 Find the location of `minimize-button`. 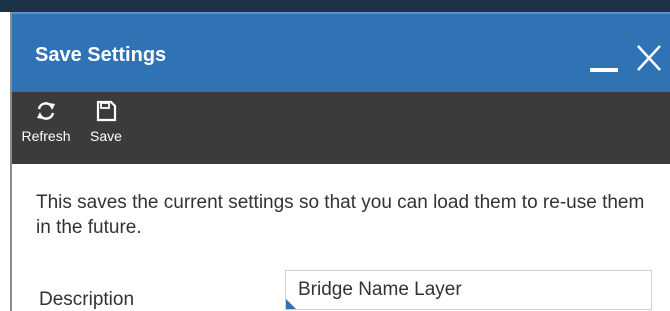

minimize-button is located at coordinates (604, 70).